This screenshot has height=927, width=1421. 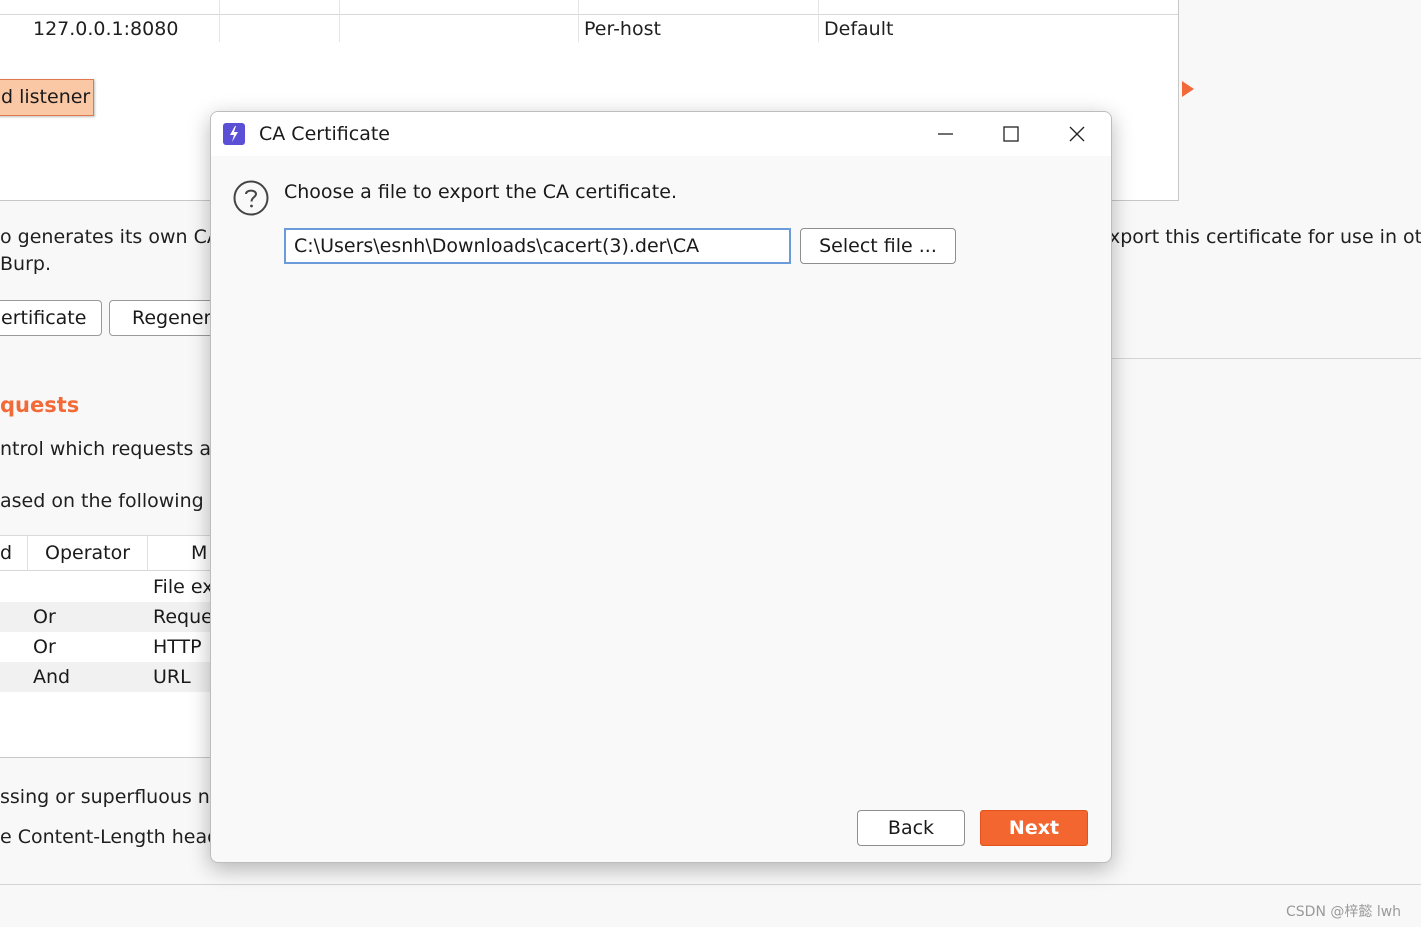 I want to click on interface-cell: 127.0.0.1:8080, so click(x=105, y=29).